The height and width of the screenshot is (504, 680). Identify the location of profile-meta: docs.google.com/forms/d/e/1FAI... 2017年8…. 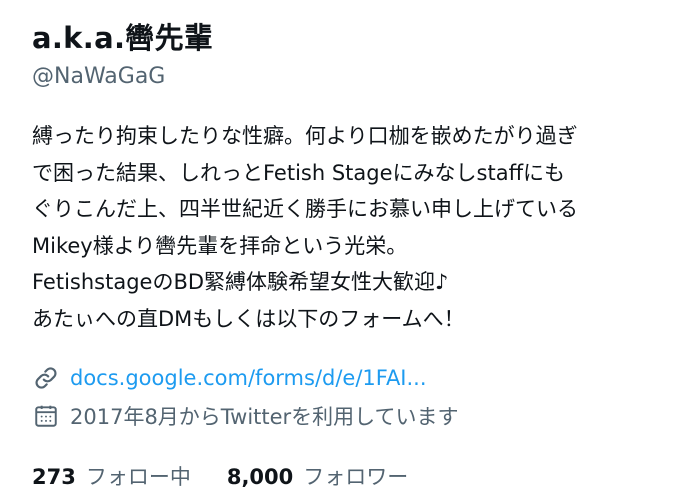
(347, 397).